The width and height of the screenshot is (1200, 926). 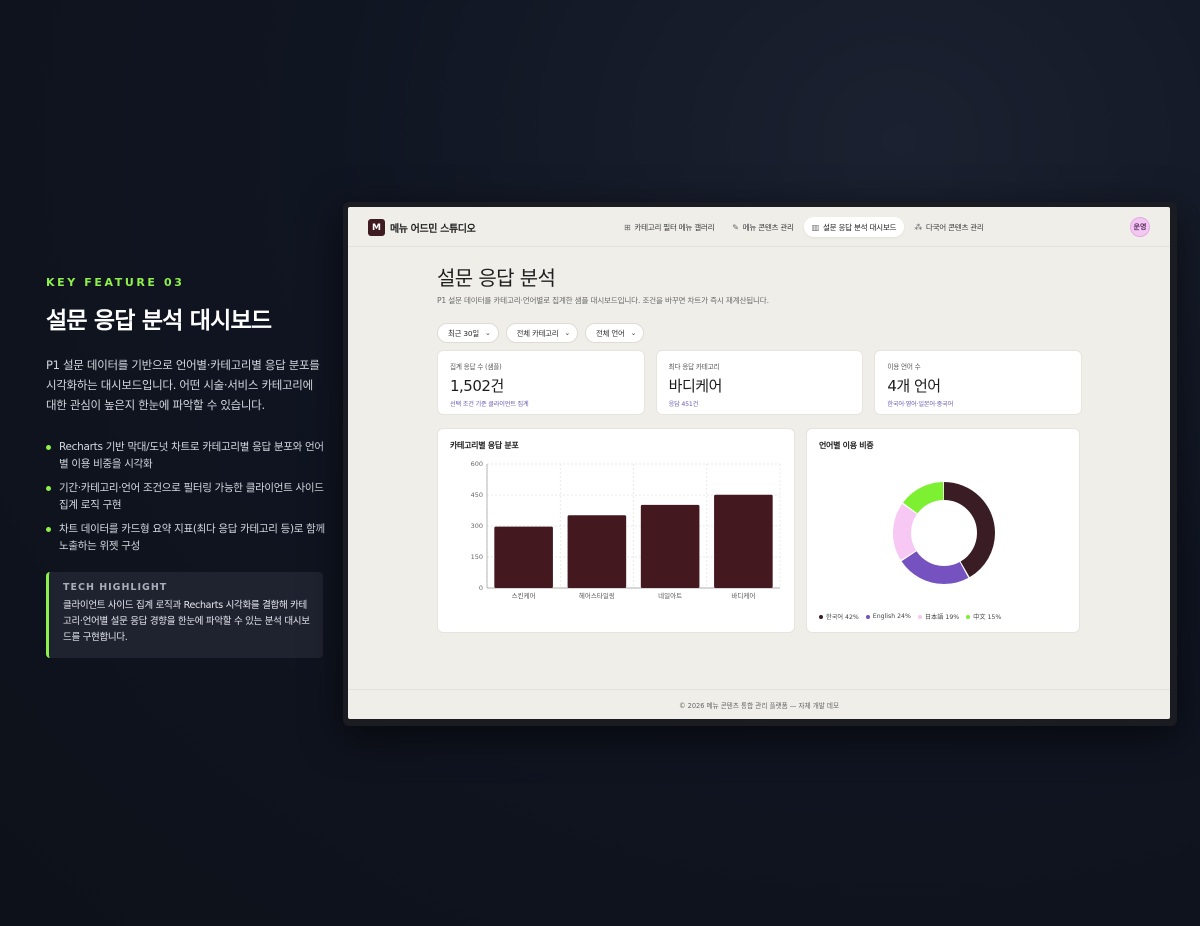 I want to click on legend-item: 한국어 42%, so click(x=839, y=616).